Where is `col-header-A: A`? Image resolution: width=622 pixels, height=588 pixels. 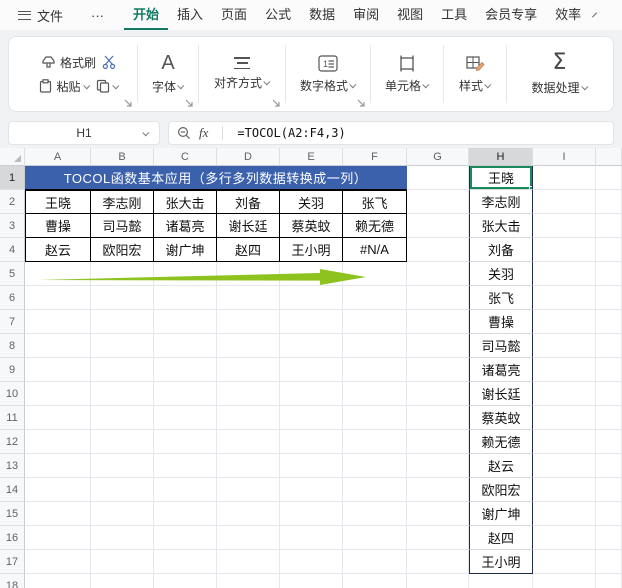 col-header-A: A is located at coordinates (58, 157).